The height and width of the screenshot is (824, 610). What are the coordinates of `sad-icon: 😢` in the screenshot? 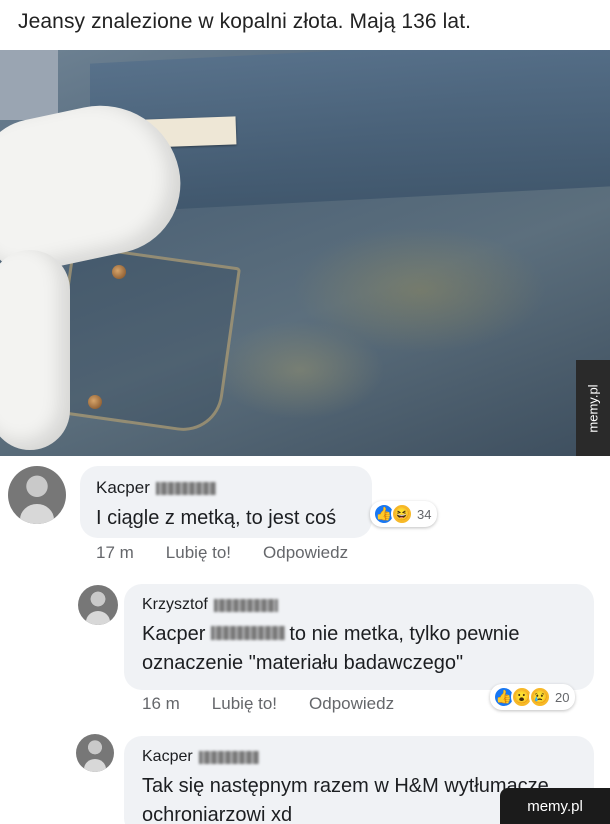 It's located at (540, 697).